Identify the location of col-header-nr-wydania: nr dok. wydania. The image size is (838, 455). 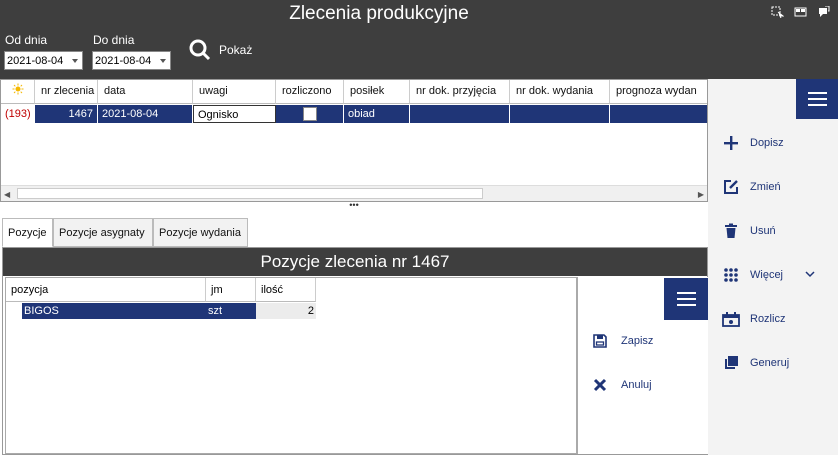
(560, 92).